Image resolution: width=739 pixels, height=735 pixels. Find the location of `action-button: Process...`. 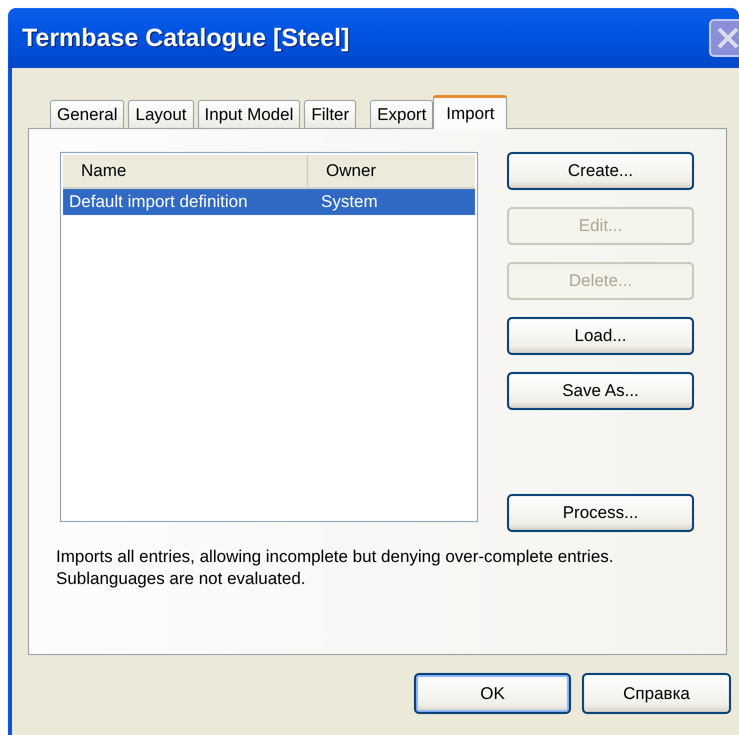

action-button: Process... is located at coordinates (600, 513).